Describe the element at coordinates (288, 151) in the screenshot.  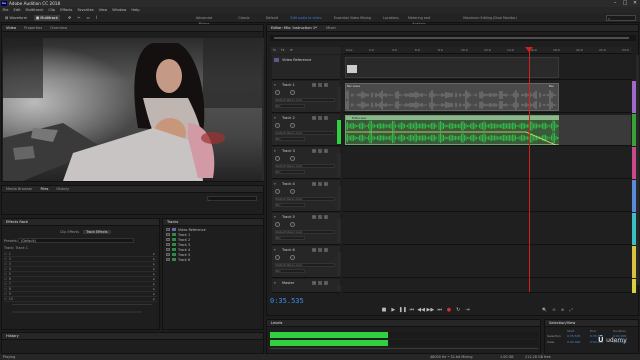
I see `track-name: Track 3` at that location.